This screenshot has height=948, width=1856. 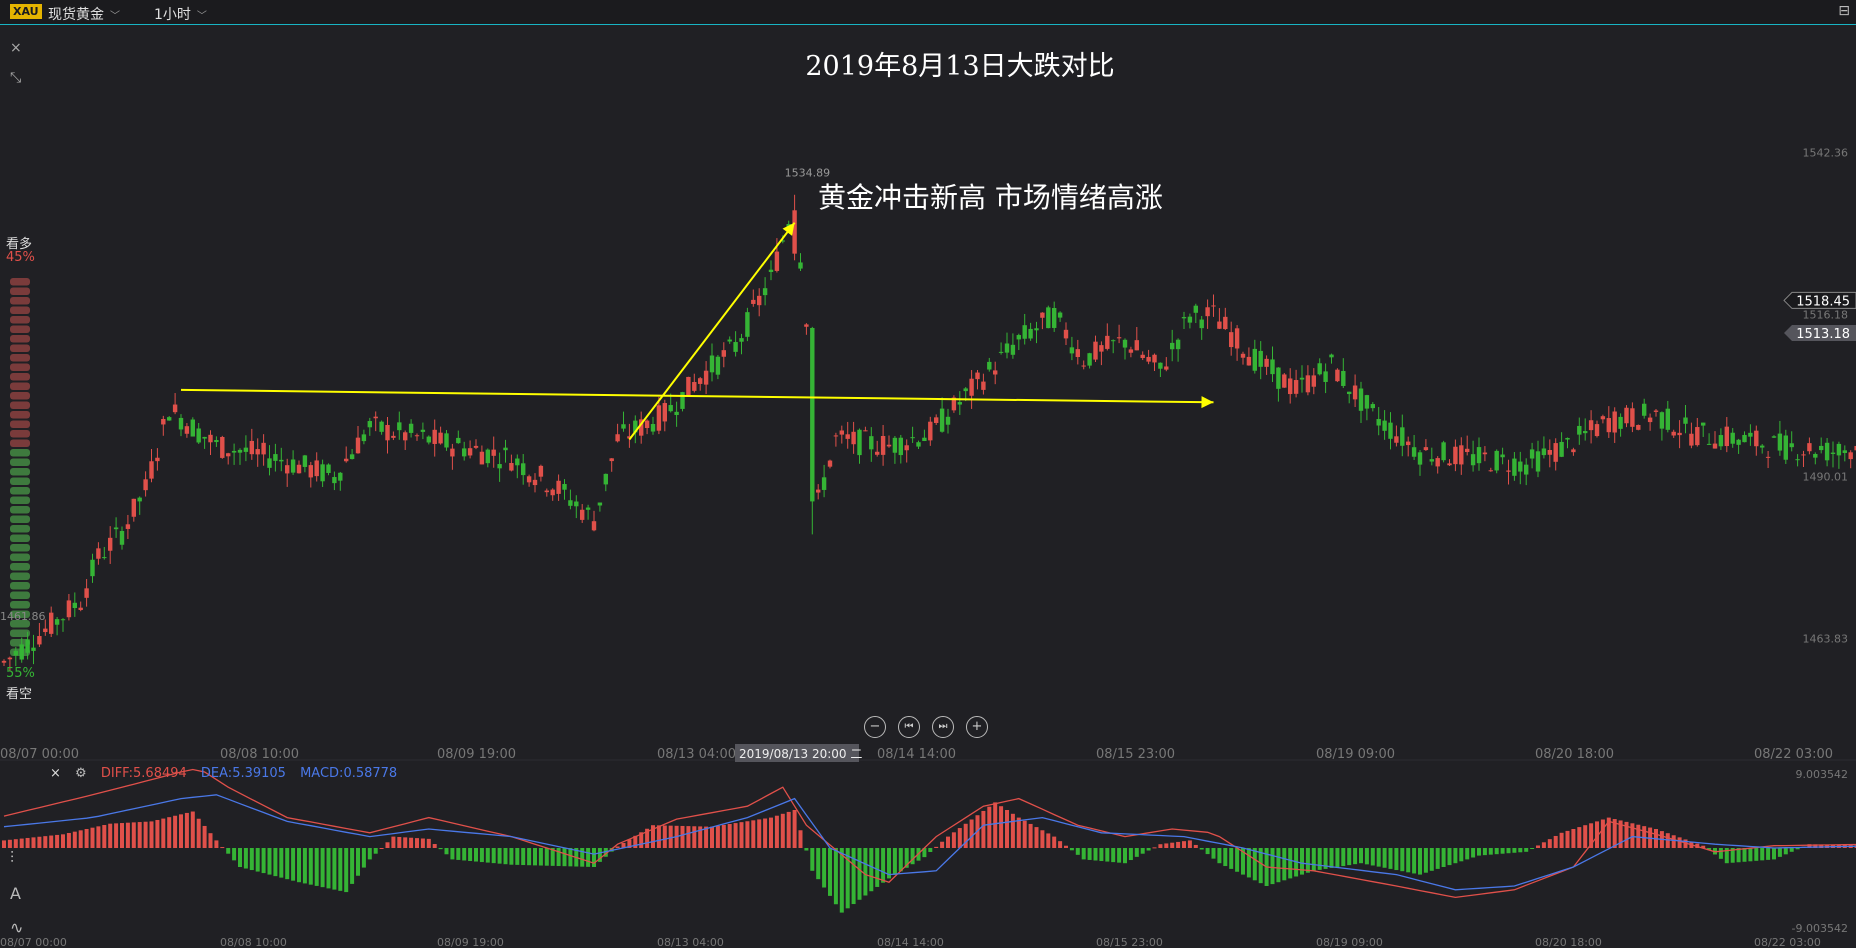 I want to click on annotation-text: 黄金冲击新高 市场情绪高涨, so click(x=990, y=197).